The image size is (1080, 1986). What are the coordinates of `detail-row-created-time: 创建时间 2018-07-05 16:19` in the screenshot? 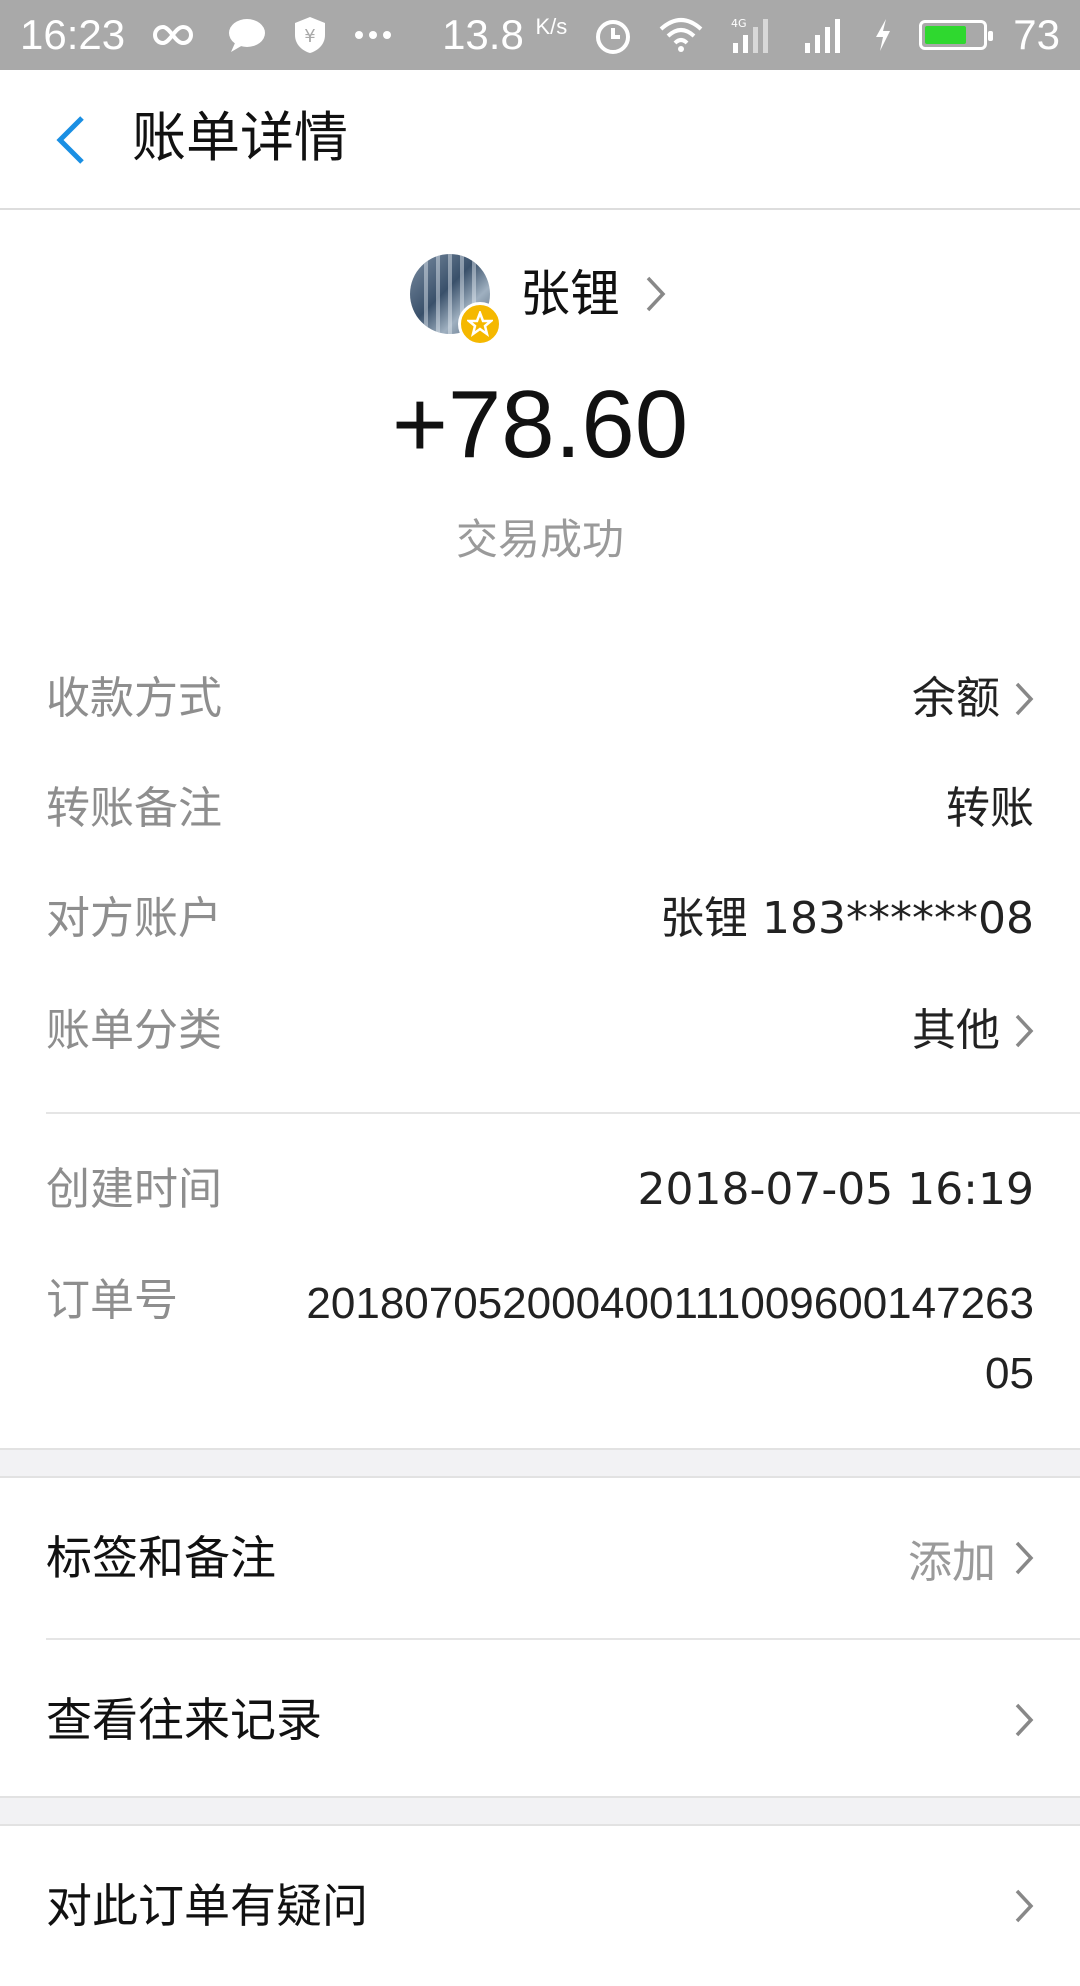 It's located at (540, 1190).